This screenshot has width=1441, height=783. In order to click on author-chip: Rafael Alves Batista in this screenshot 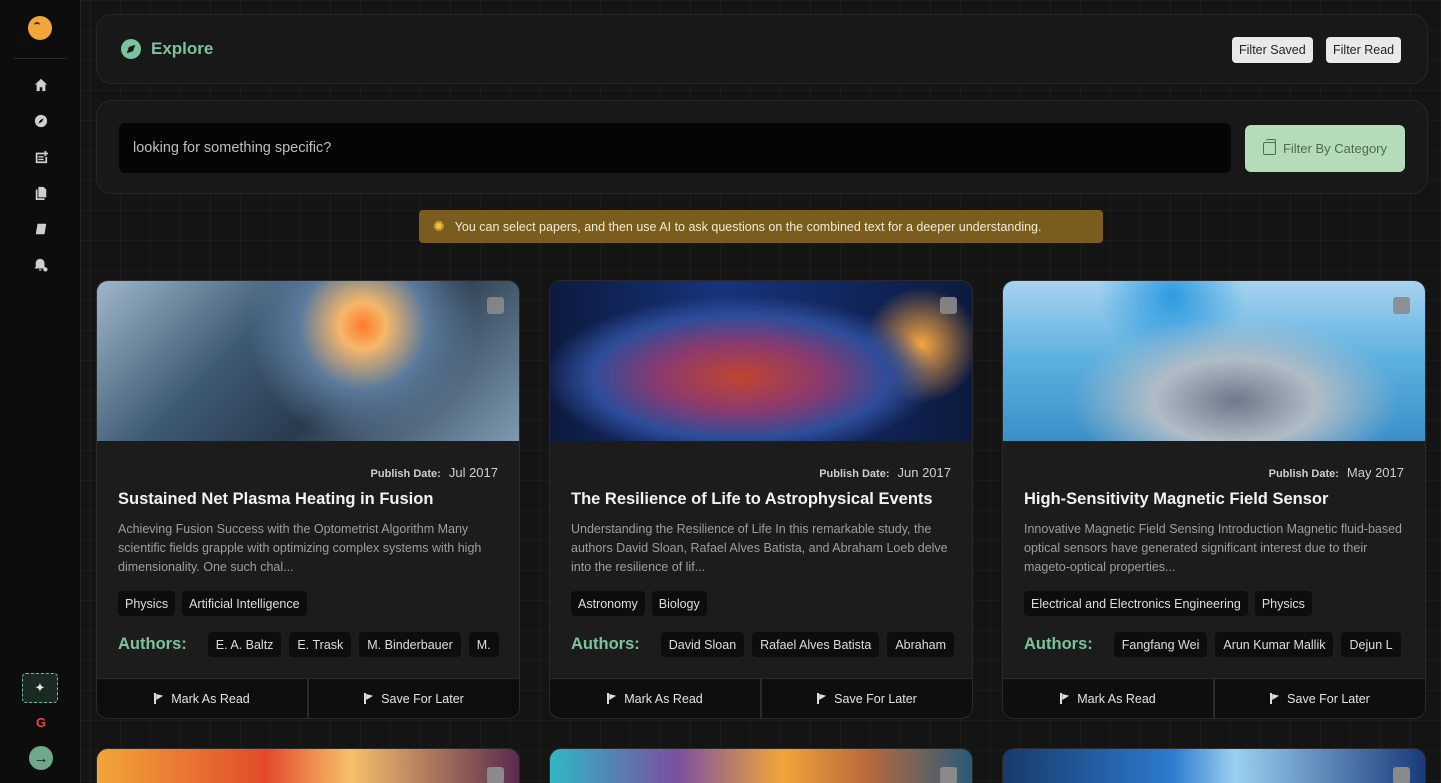, I will do `click(816, 644)`.